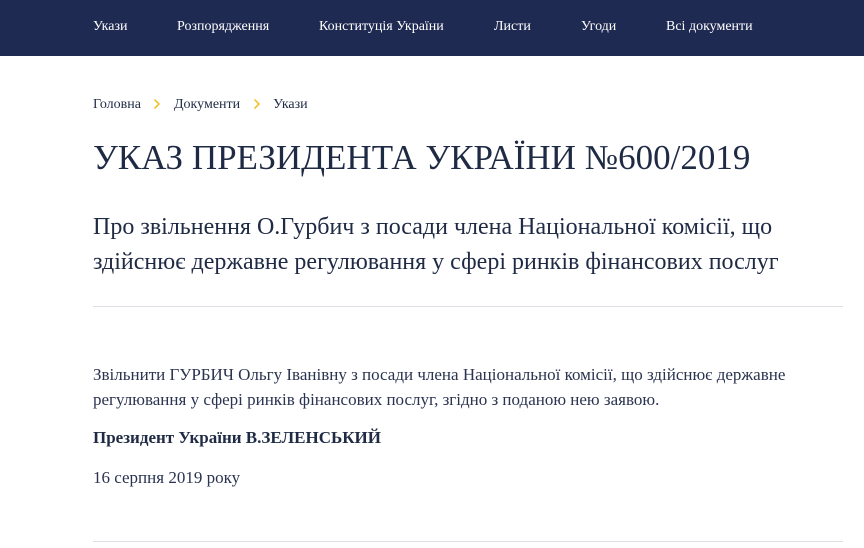 The height and width of the screenshot is (548, 864). Describe the element at coordinates (598, 27) in the screenshot. I see `nav-item-agreements: Угоди` at that location.